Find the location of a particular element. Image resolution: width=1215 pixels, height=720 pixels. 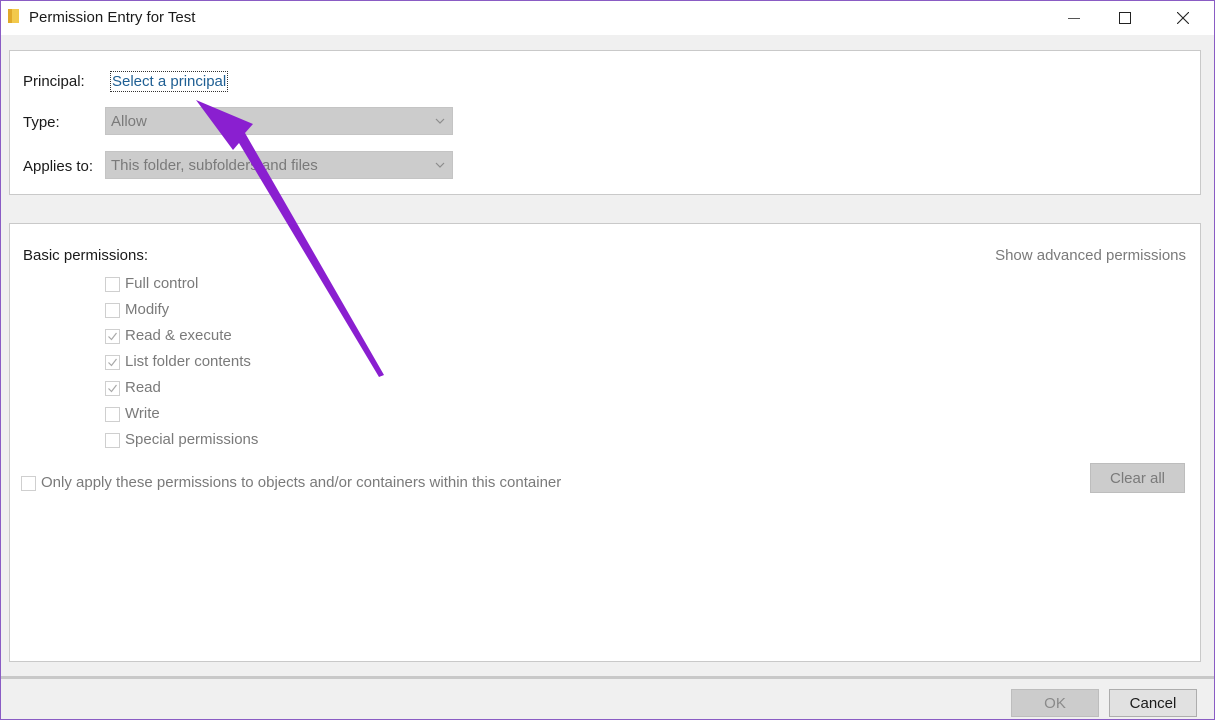

type-select: Allow is located at coordinates (279, 121).